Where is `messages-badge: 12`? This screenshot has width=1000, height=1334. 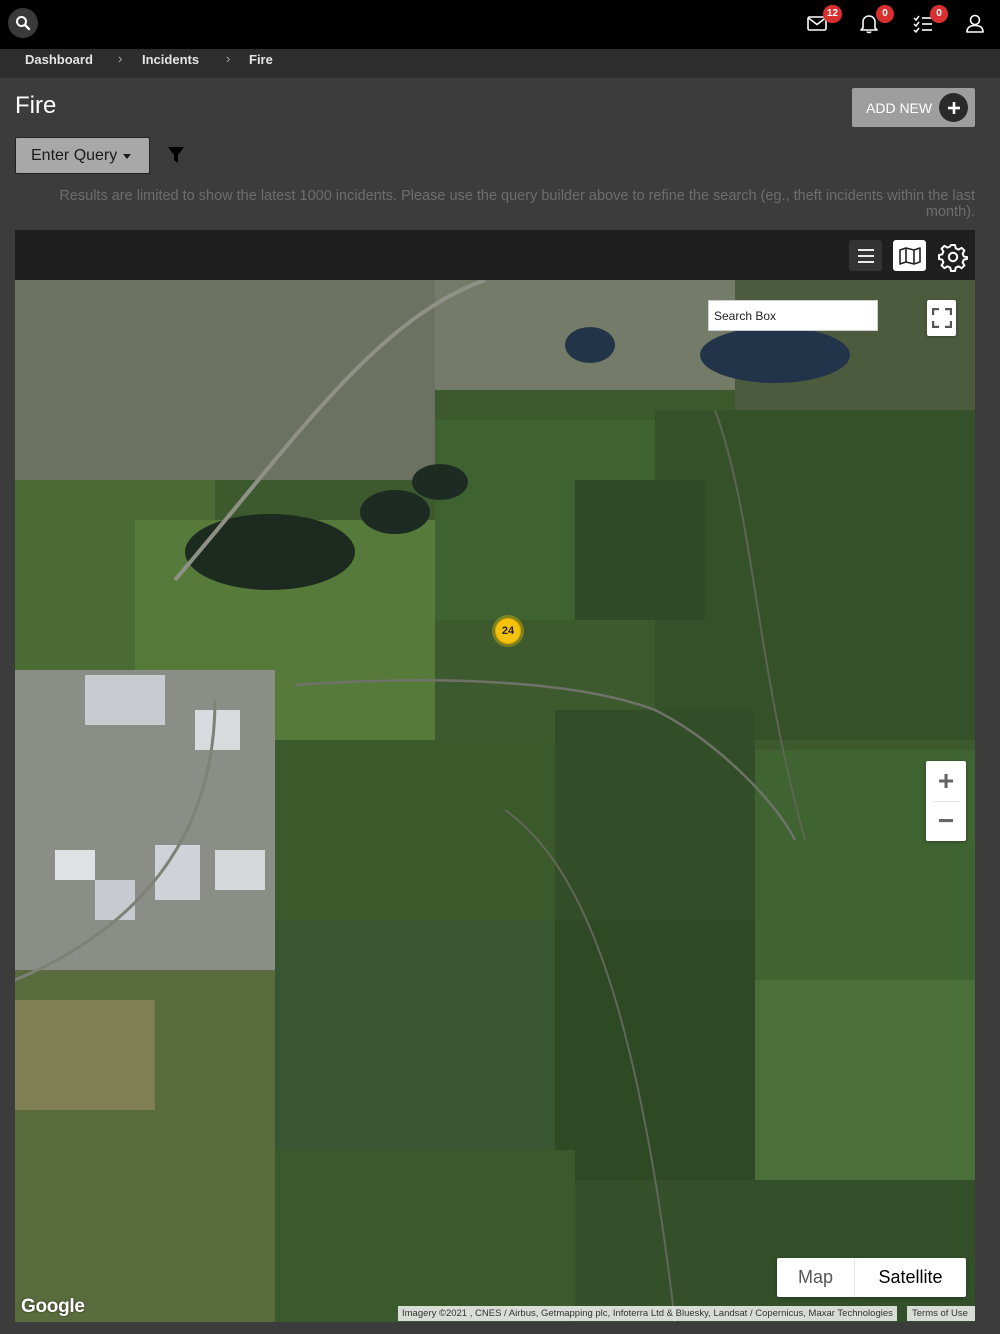
messages-badge: 12 is located at coordinates (832, 14).